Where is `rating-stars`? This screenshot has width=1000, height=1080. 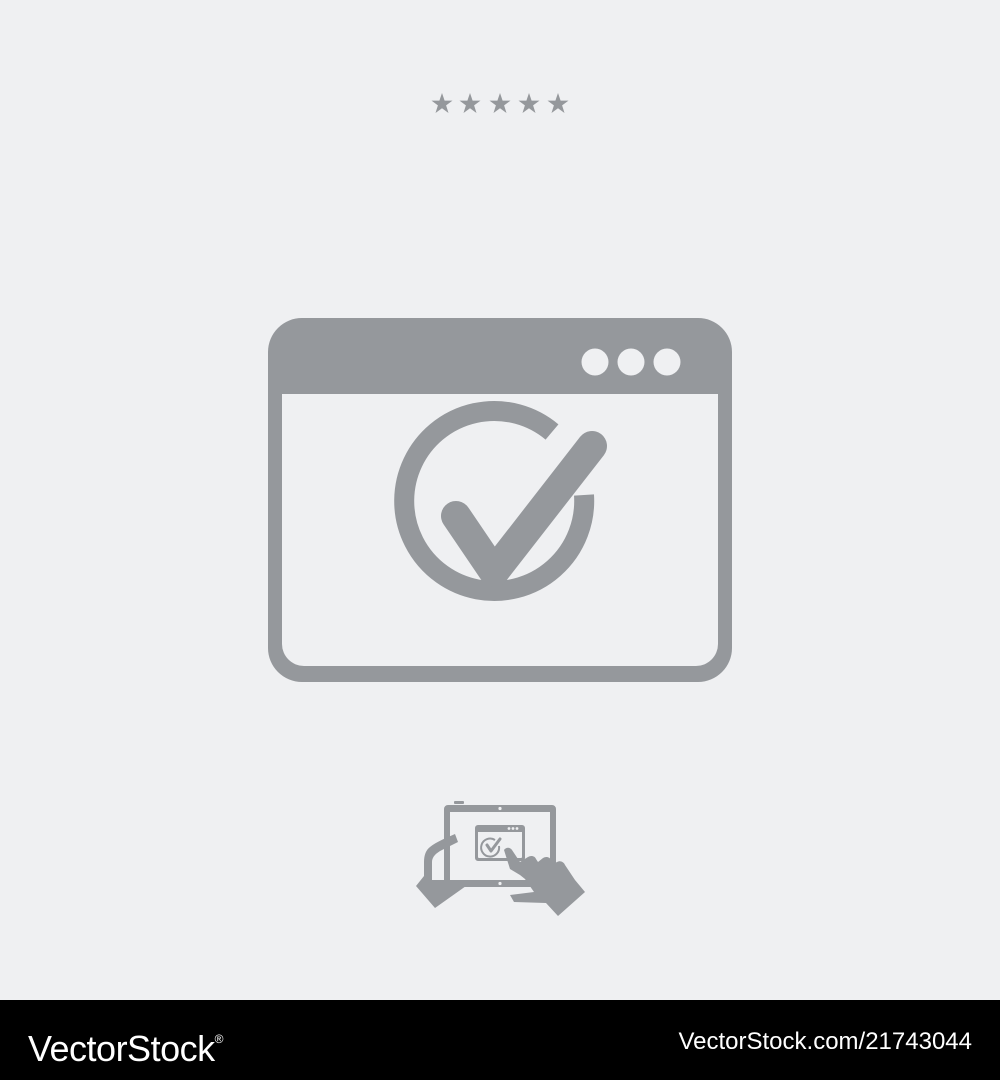 rating-stars is located at coordinates (500, 103).